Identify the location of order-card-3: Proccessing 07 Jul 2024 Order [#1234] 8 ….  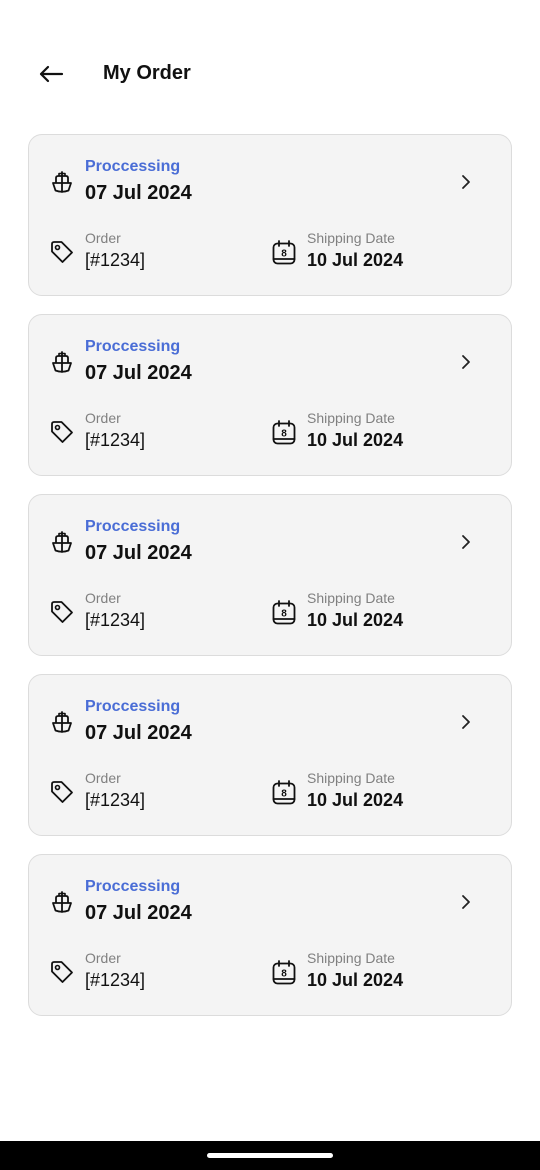
(270, 575).